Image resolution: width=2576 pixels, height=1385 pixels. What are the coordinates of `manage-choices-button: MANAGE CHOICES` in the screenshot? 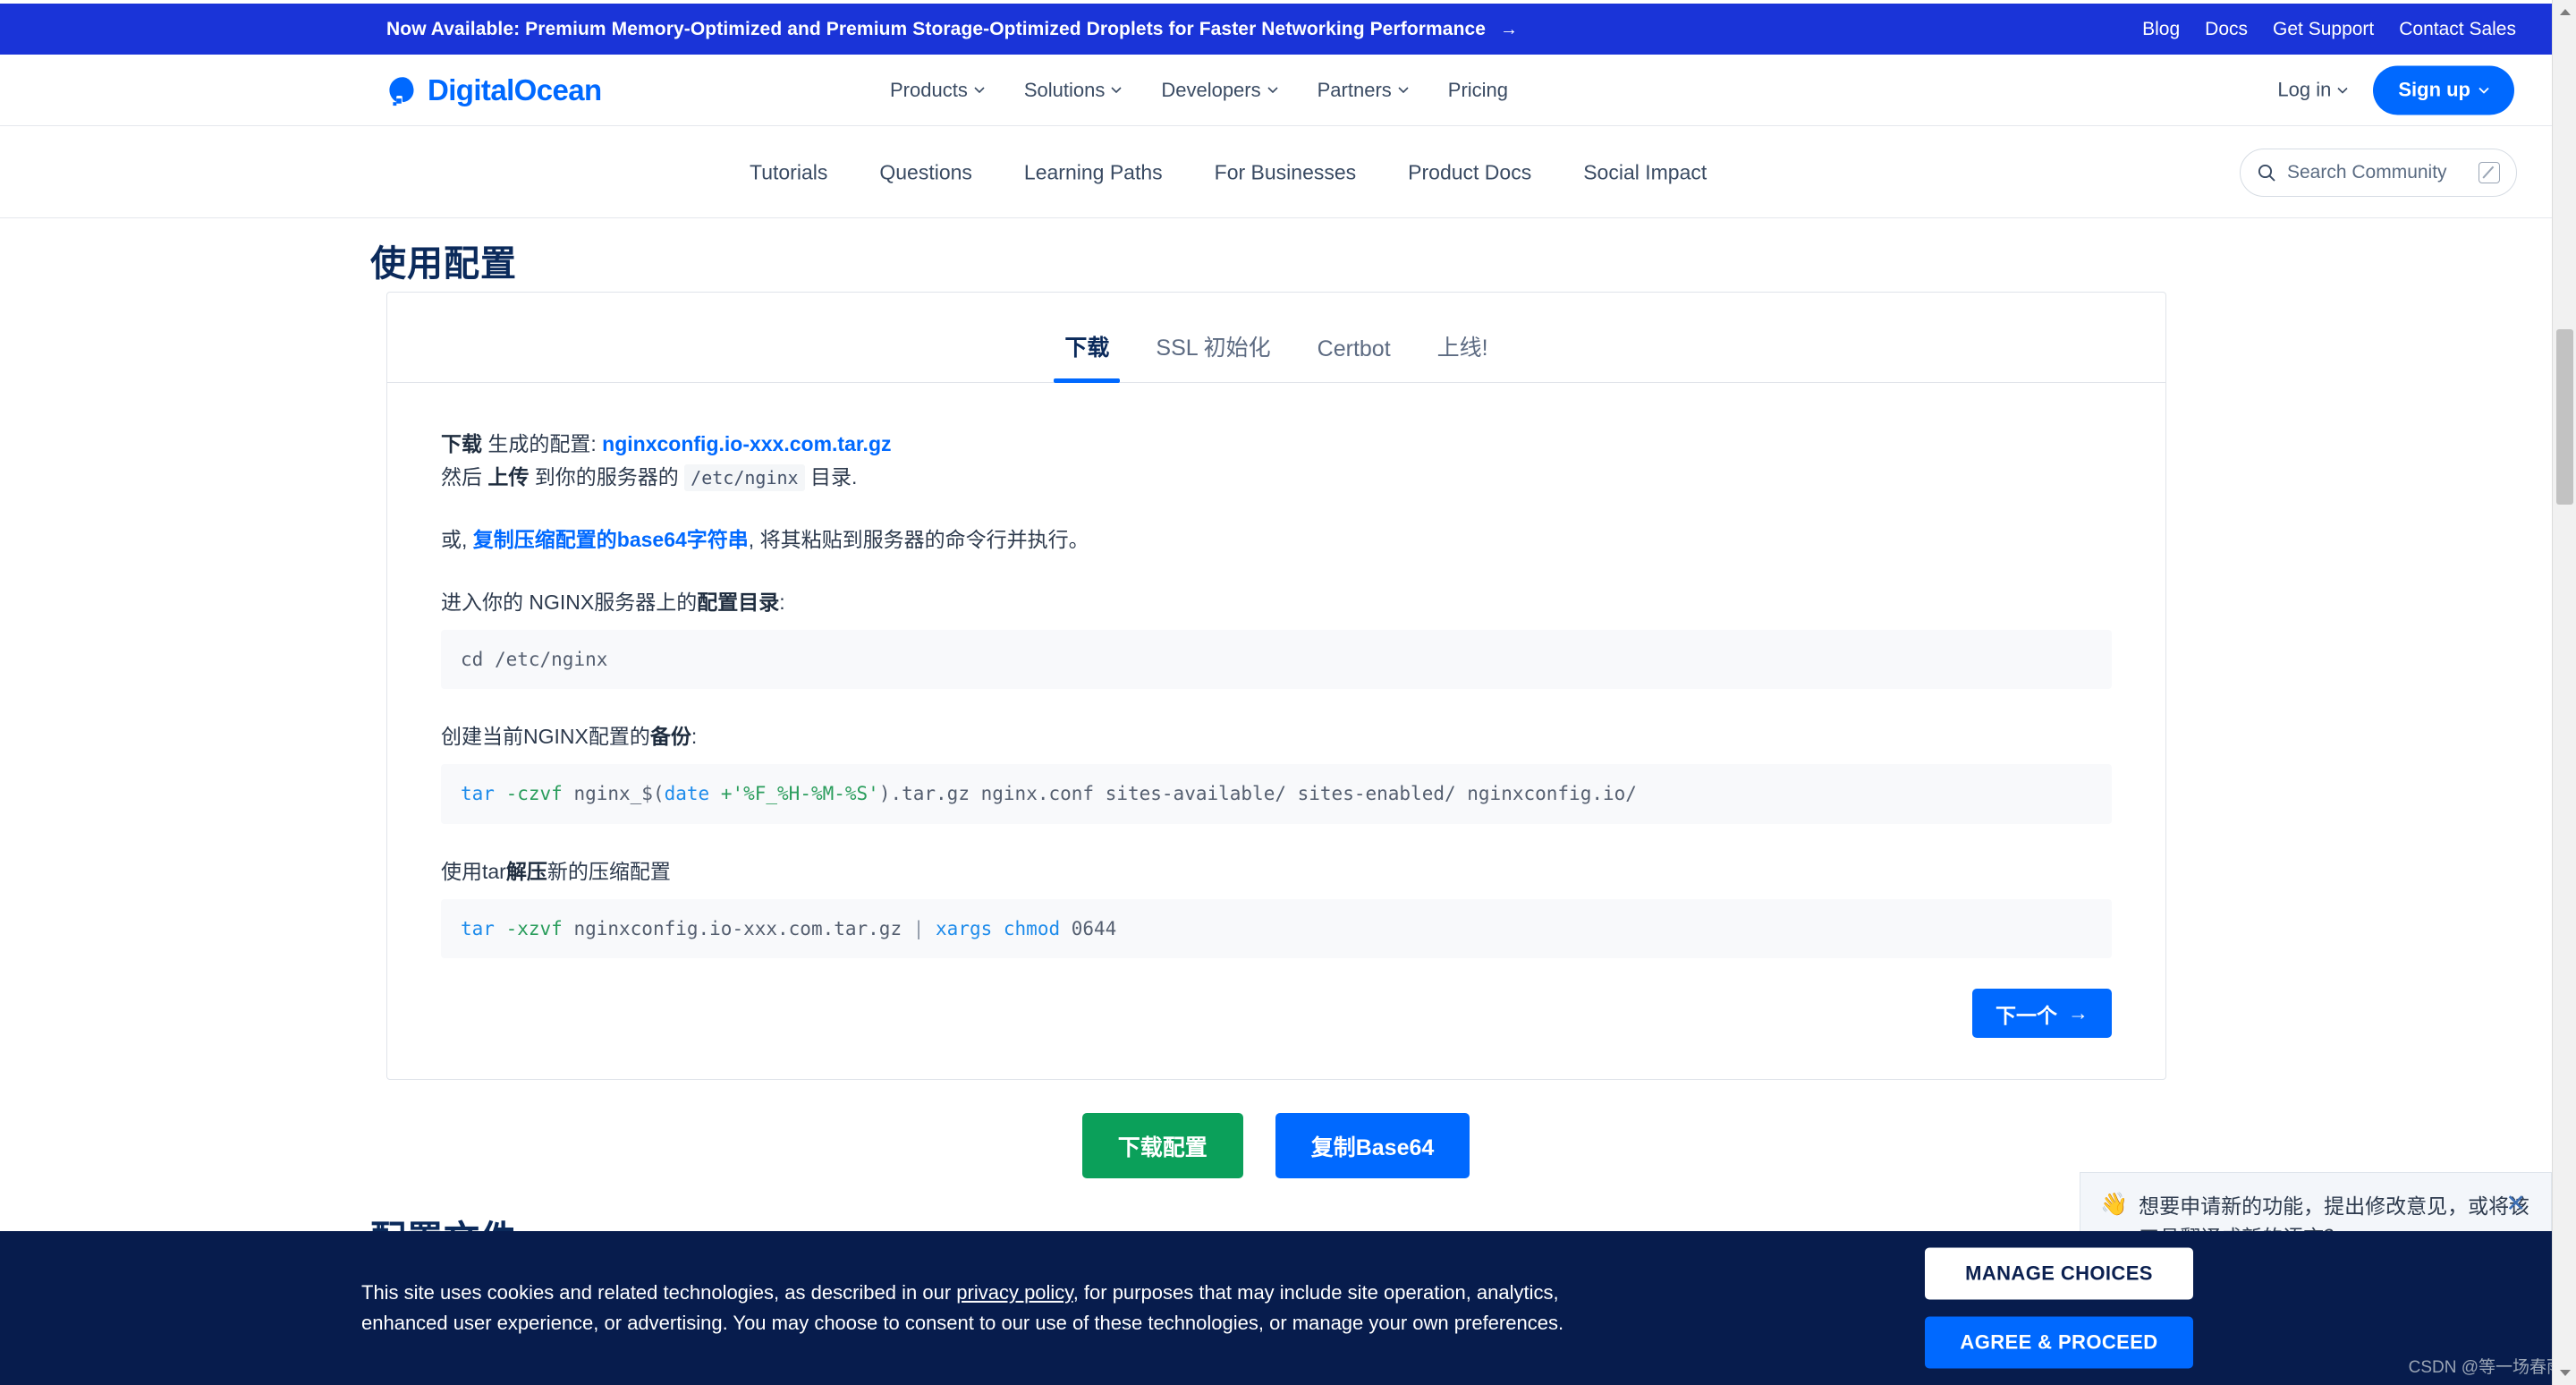 It's located at (2059, 1273).